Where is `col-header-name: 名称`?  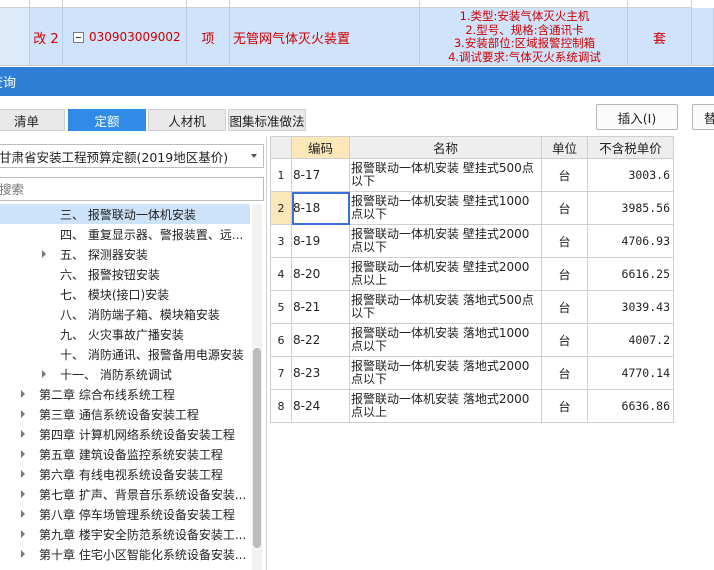 col-header-name: 名称 is located at coordinates (445, 147).